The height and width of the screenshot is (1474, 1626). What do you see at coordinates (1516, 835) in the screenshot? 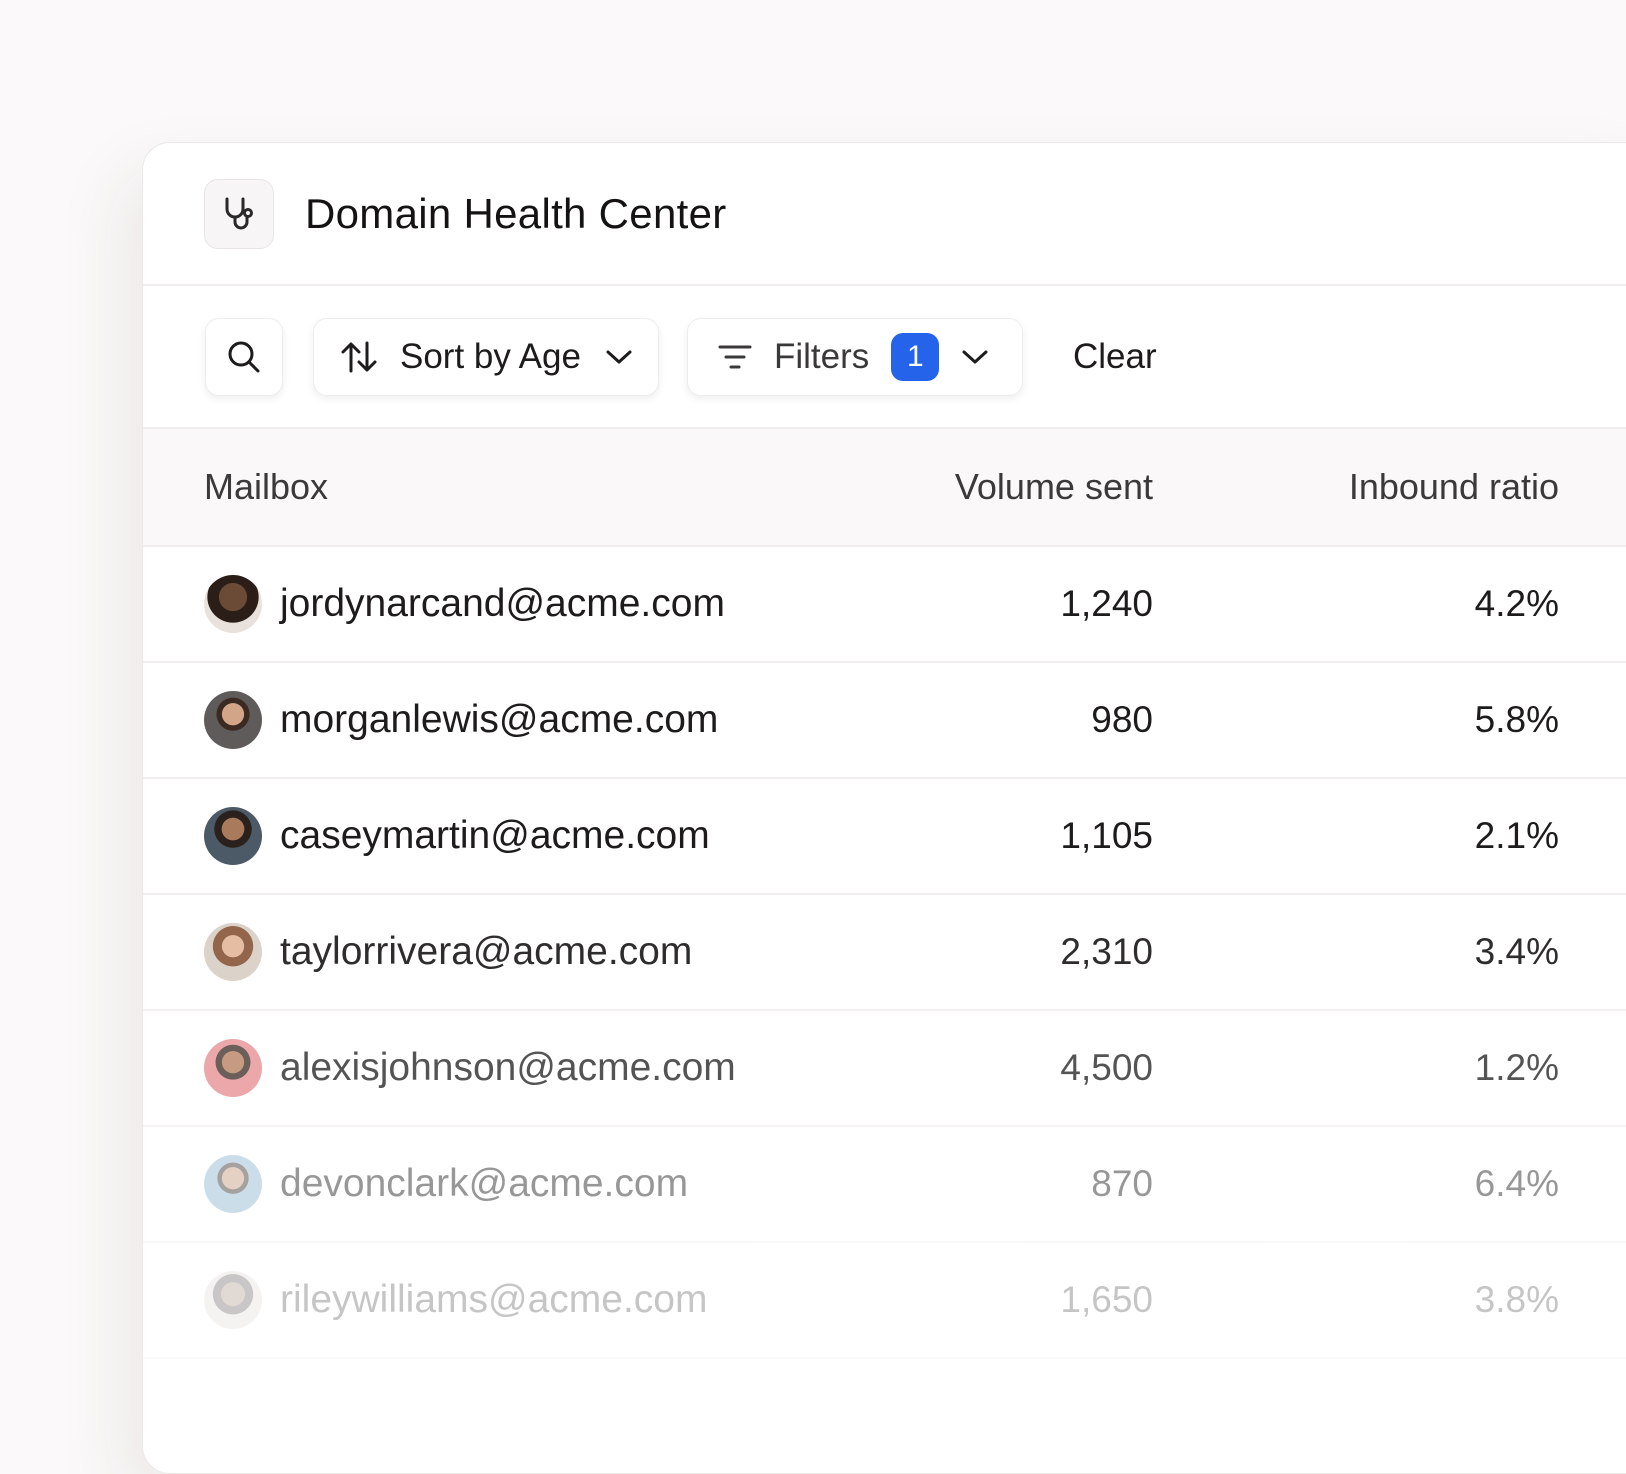
I see `inbound-ratio: 2.1%` at bounding box center [1516, 835].